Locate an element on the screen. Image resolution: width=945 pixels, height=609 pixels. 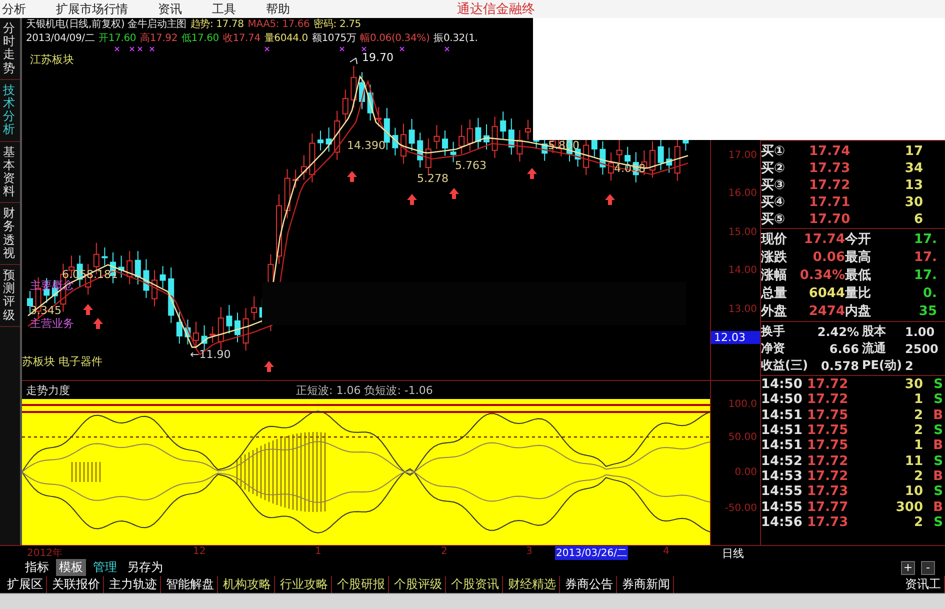
sector-label: 江苏板块 is located at coordinates (52, 59).